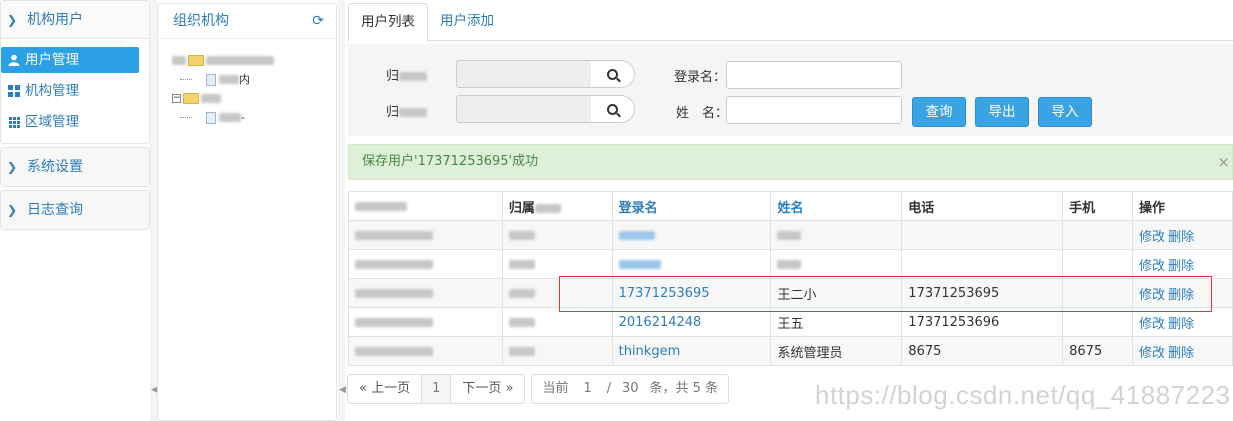  I want to click on refresh-icon: ⟳, so click(318, 21).